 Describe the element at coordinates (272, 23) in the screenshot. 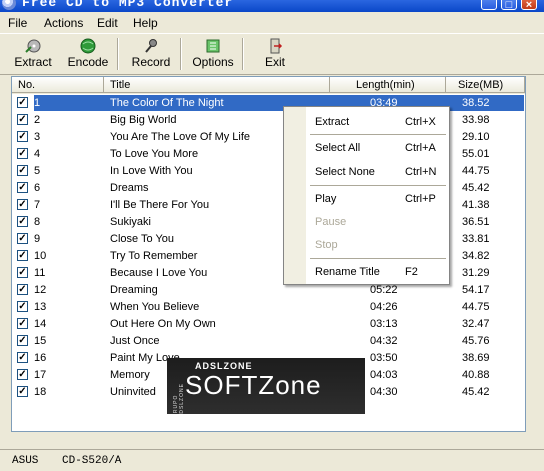

I see `menu-bar: File Actions Edit Help` at that location.